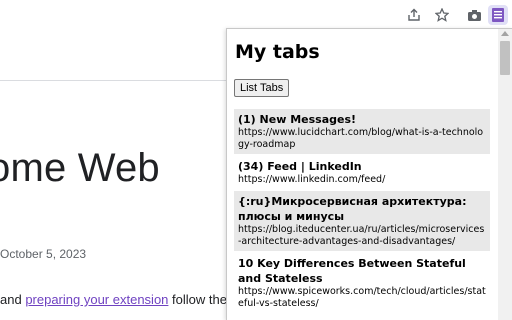 Image resolution: width=512 pixels, height=320 pixels. What do you see at coordinates (297, 119) in the screenshot?
I see `tab-title: (1) New Messages!` at bounding box center [297, 119].